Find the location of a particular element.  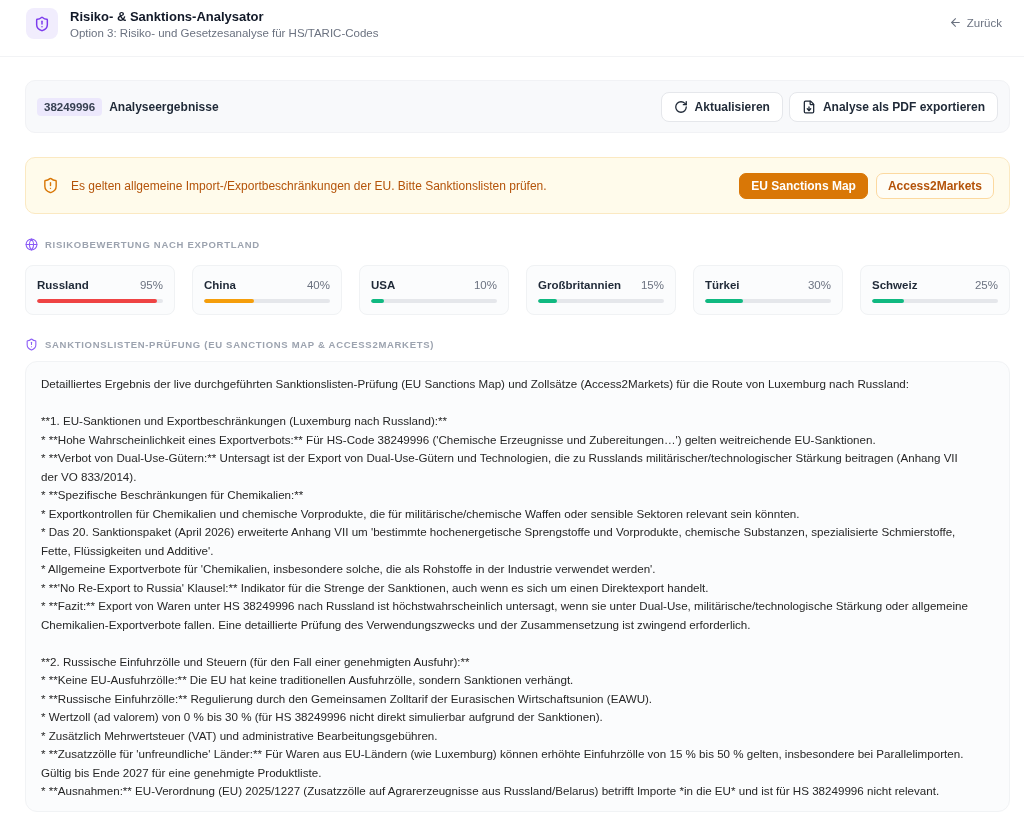

country-name: Schweiz is located at coordinates (895, 285).